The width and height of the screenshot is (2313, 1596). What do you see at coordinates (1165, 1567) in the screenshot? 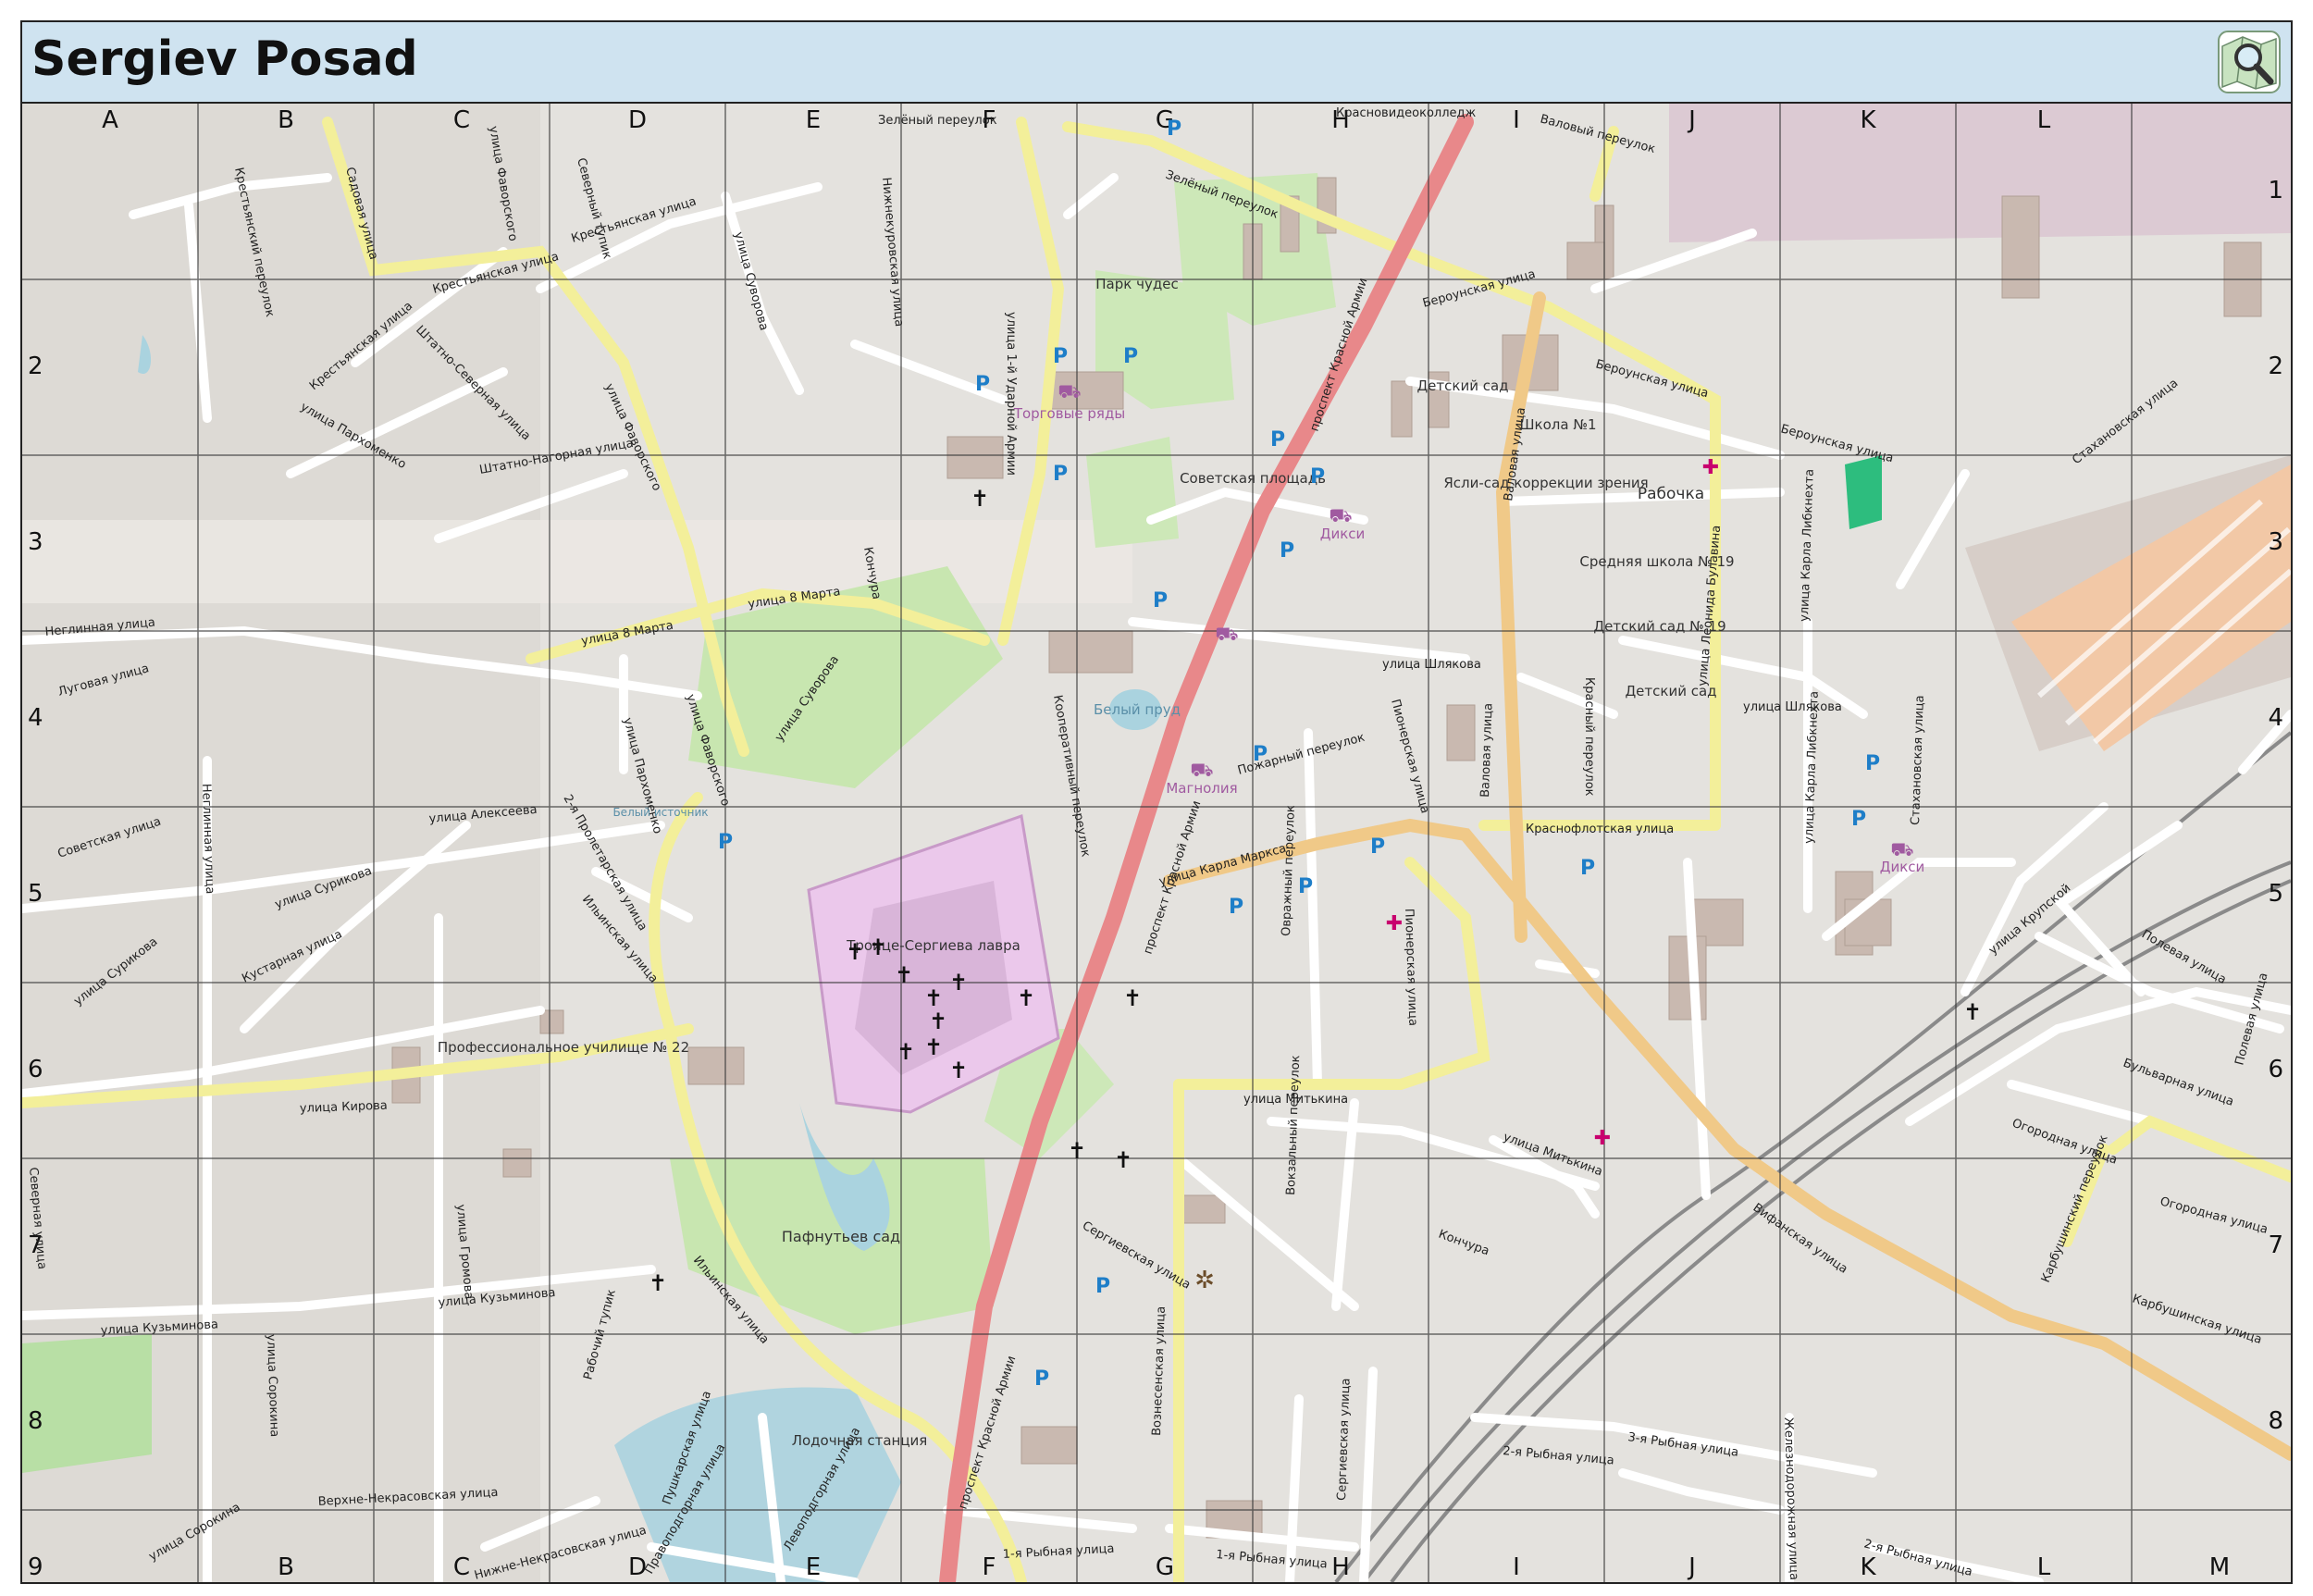
I see `grid-col-label: G` at bounding box center [1165, 1567].